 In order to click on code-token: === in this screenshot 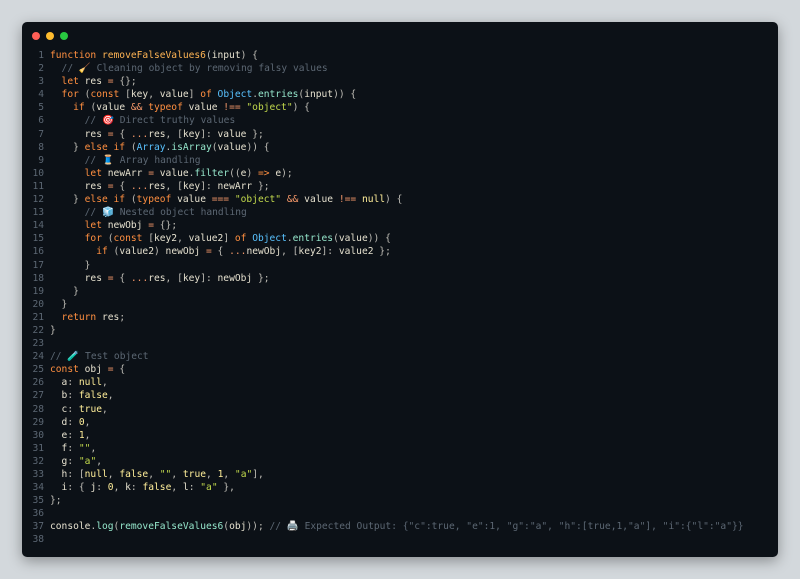, I will do `click(223, 200)`.